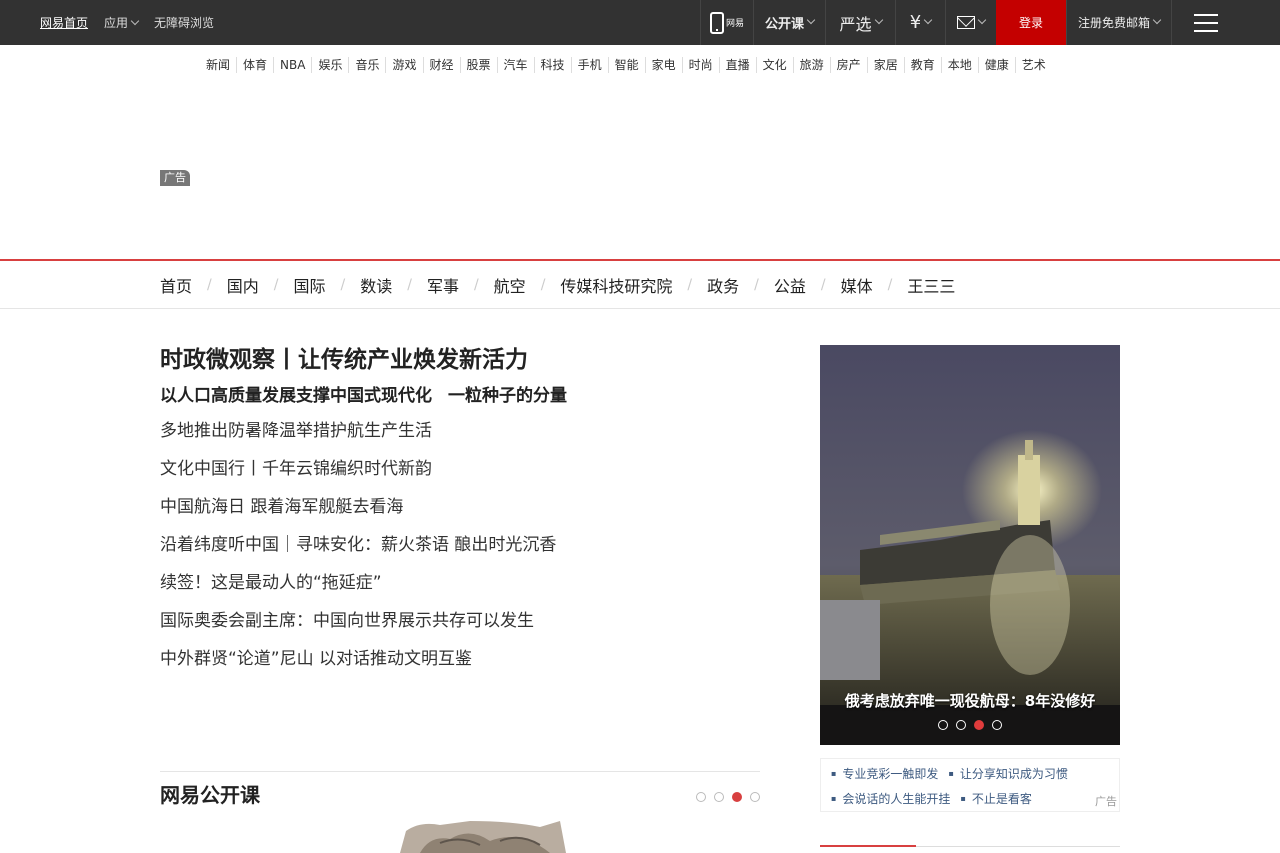 The width and height of the screenshot is (1280, 853). I want to click on register-mail-label: 注册免费邮箱, so click(1113, 23).